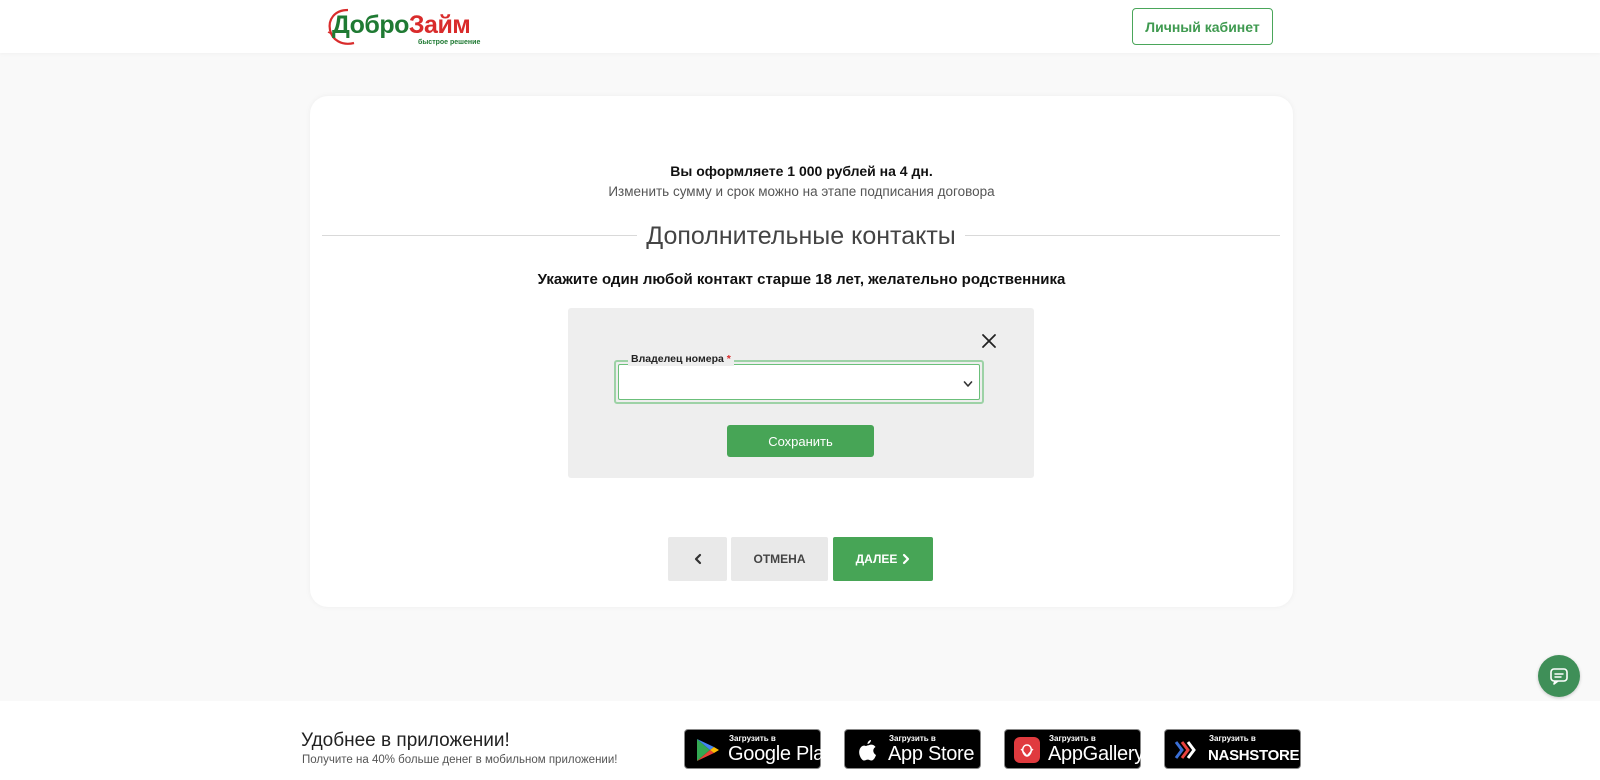 The image size is (1600, 780). I want to click on personal-account-button: Личный кабинет, so click(1202, 26).